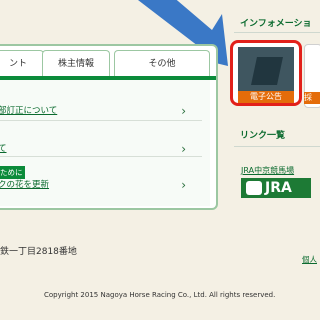 The height and width of the screenshot is (320, 320). I want to click on news-link: 部訂正について, so click(28, 111).